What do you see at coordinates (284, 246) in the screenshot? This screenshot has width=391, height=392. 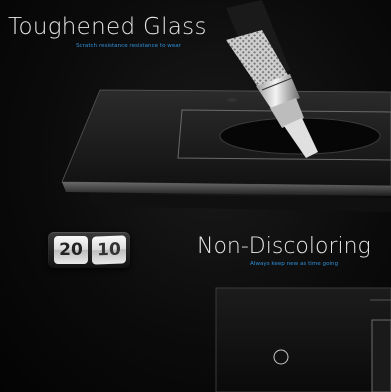 I see `headline-non-discoloring: Non-Discoloring` at bounding box center [284, 246].